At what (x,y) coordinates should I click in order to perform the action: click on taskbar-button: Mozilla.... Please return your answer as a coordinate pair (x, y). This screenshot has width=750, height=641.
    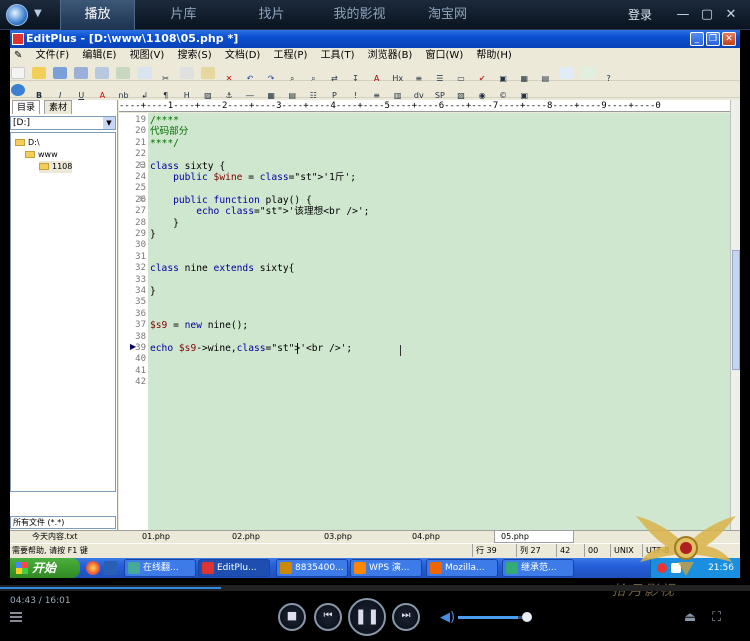
    Looking at the image, I should click on (462, 568).